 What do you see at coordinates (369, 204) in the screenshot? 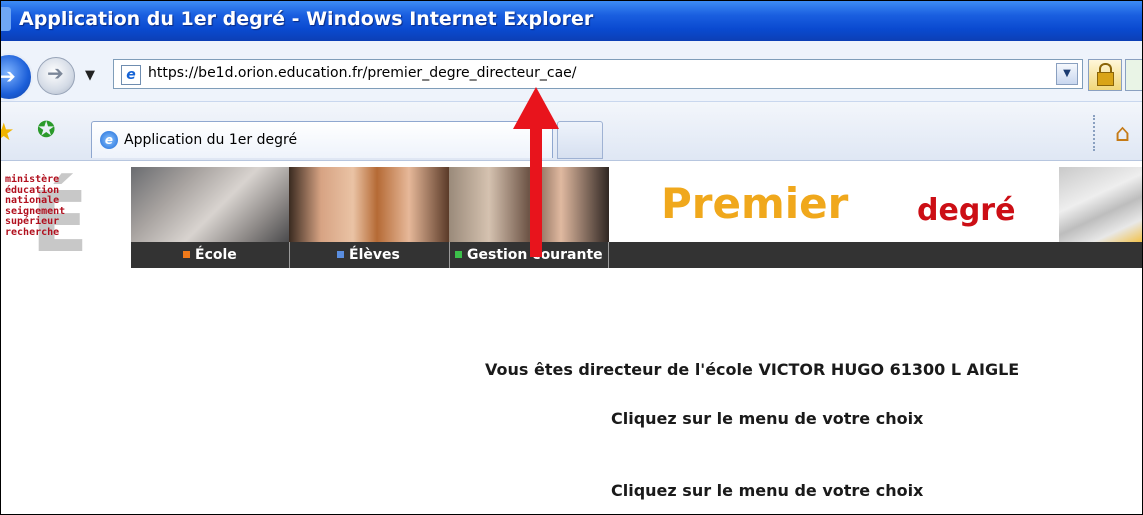
I see `banner-photo-children` at bounding box center [369, 204].